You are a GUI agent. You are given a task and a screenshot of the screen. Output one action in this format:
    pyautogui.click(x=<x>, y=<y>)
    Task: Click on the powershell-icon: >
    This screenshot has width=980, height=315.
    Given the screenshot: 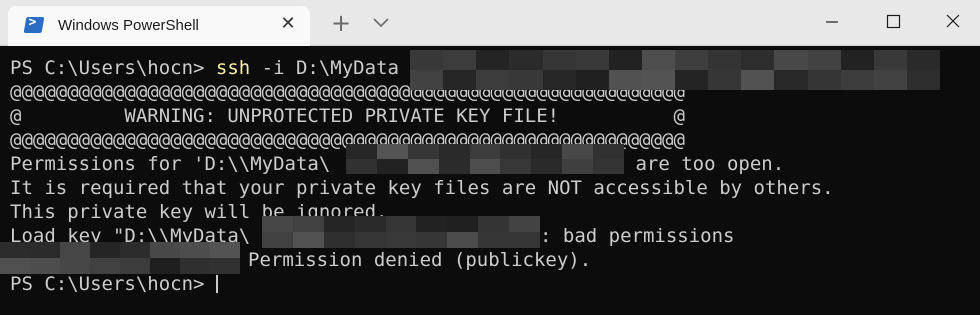 What is the action you would take?
    pyautogui.click(x=34, y=24)
    